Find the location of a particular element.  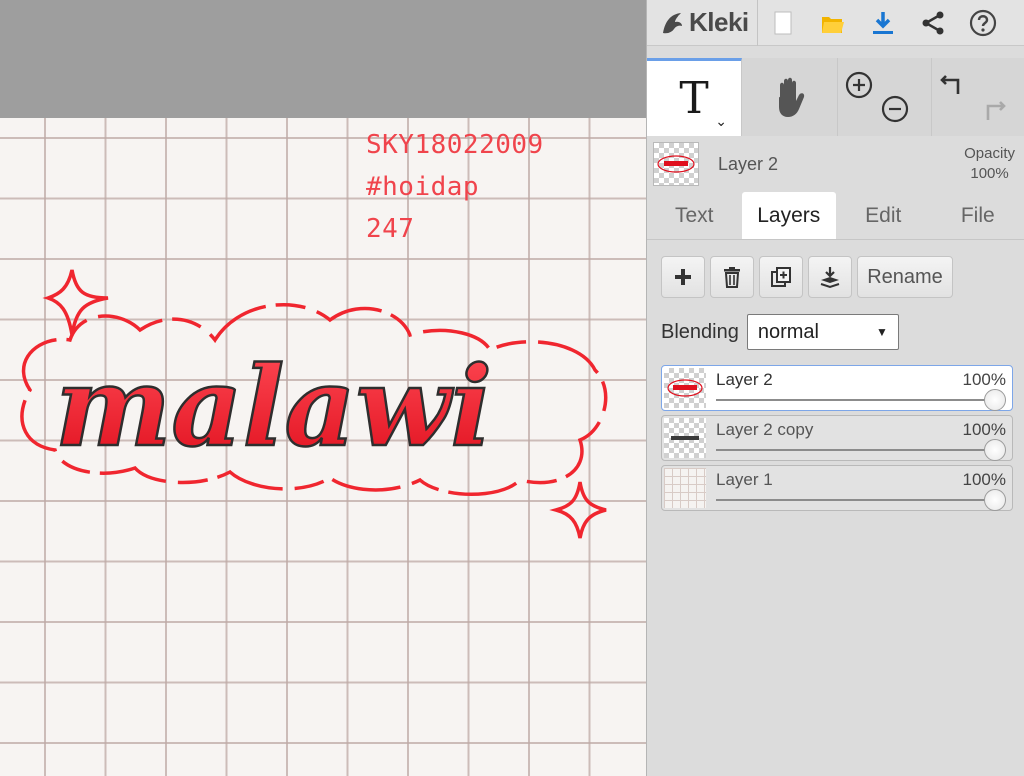

top-bar: Kleki is located at coordinates (835, 23).